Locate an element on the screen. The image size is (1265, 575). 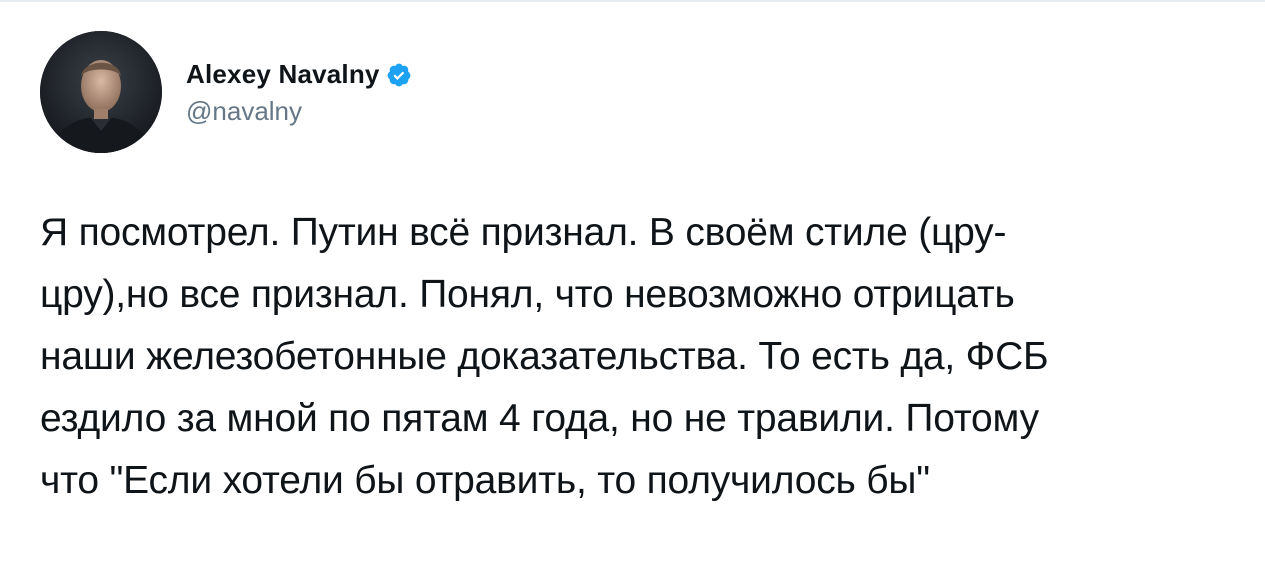
avatar-portrait is located at coordinates (101, 92).